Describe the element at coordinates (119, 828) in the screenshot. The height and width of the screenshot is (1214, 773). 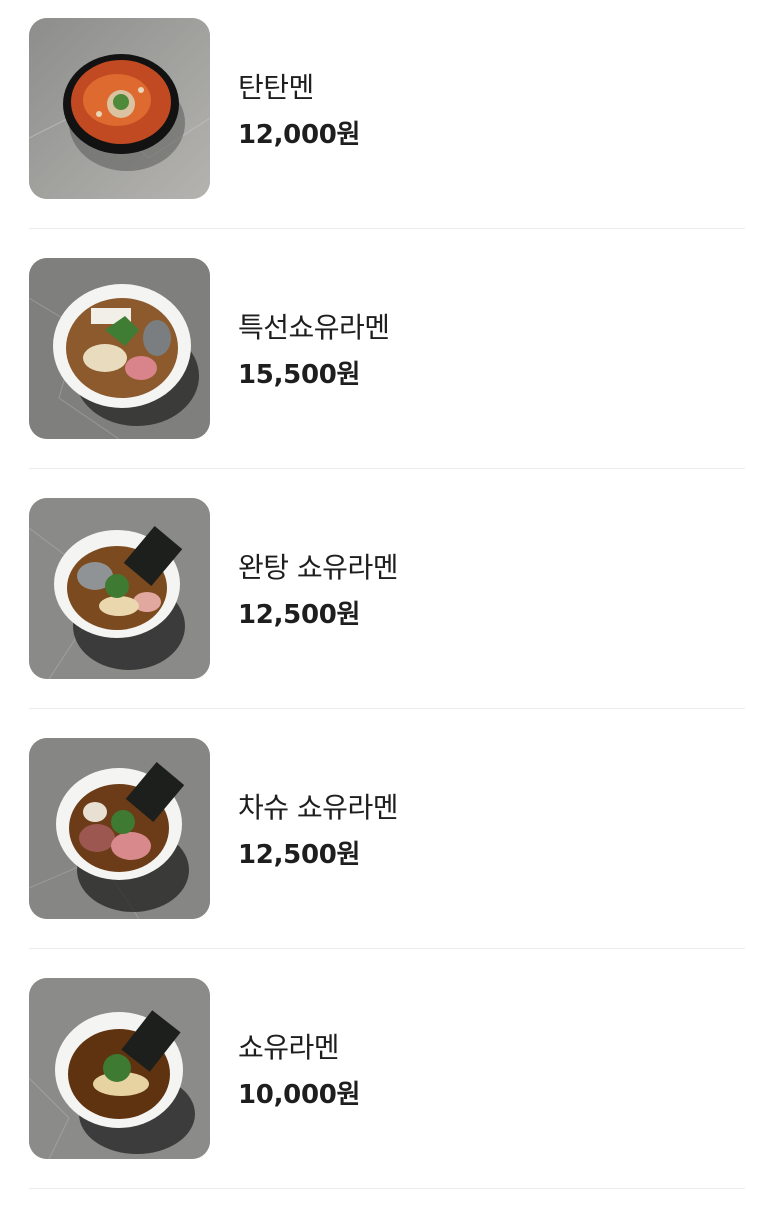
I see `chashu-shoyu-ramen-photo` at that location.